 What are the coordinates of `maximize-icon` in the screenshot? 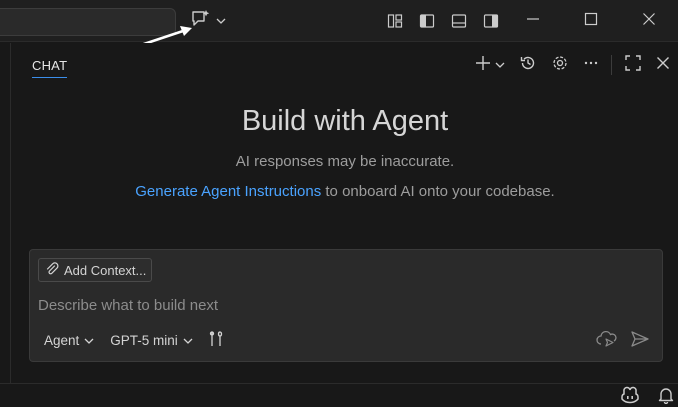 It's located at (591, 21).